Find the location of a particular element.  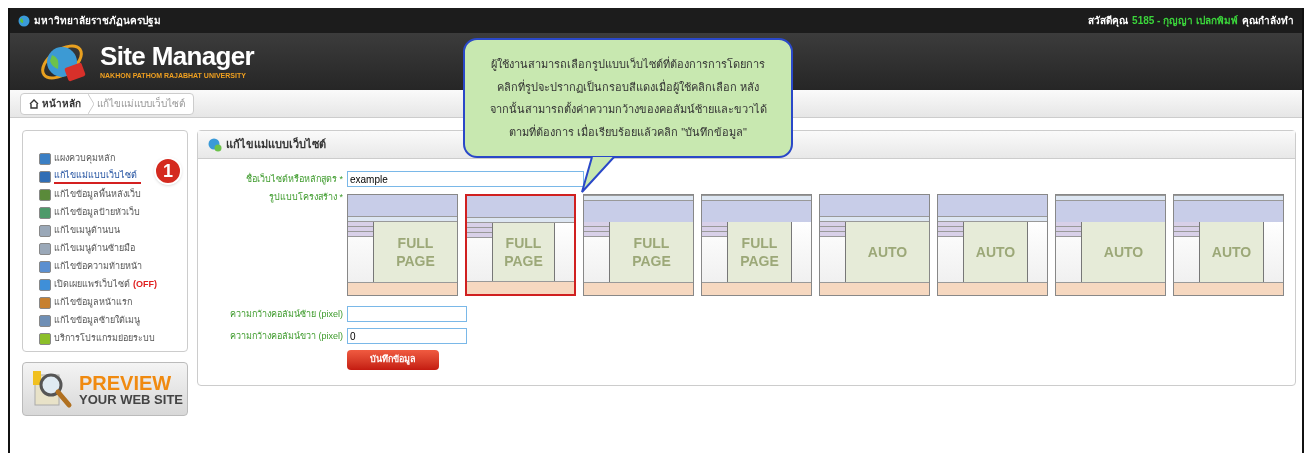

sidebar-item: แก้ไขข้อมูลพื้นหลังเว็บ is located at coordinates (97, 194).